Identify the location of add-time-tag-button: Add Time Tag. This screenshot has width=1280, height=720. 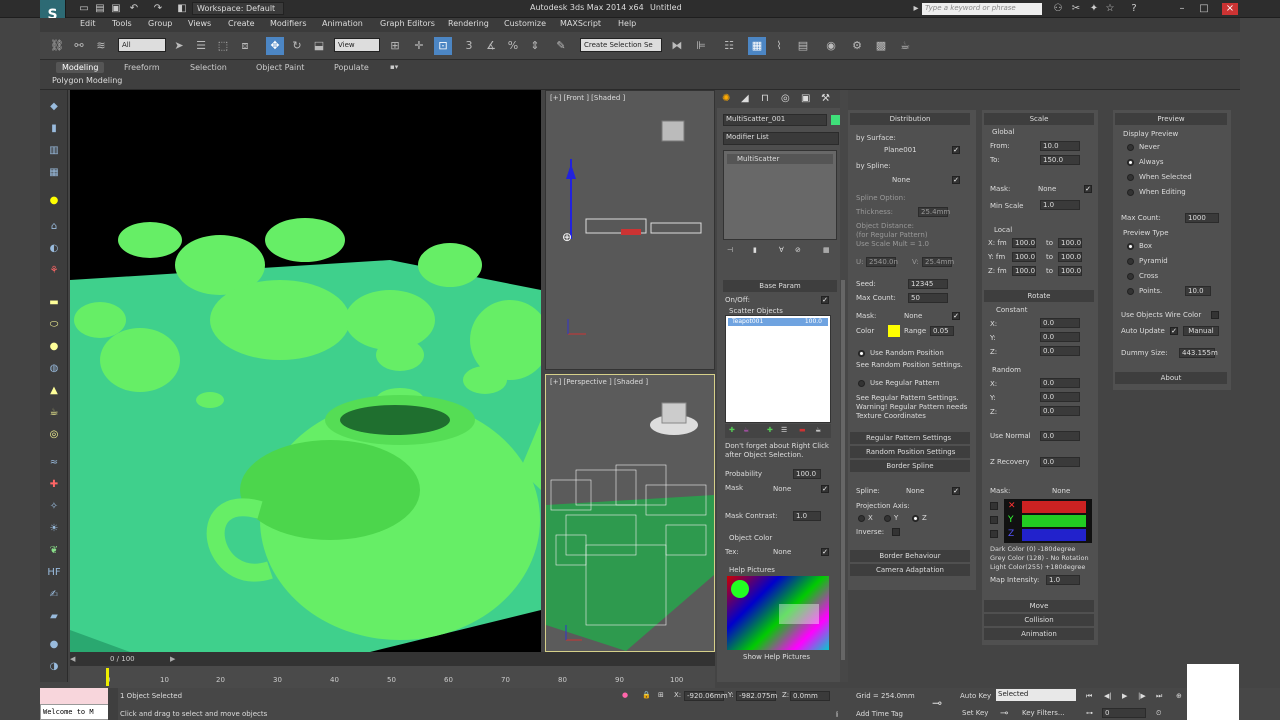
(879, 714).